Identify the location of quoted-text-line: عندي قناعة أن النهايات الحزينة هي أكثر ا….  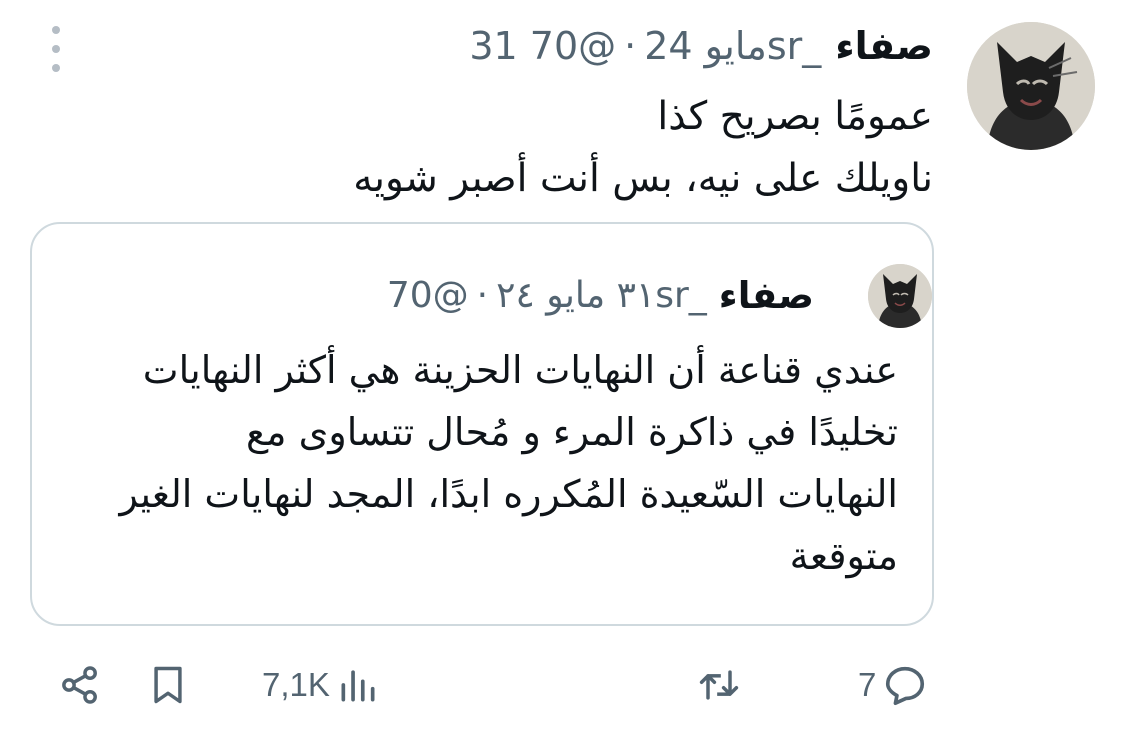
(520, 370).